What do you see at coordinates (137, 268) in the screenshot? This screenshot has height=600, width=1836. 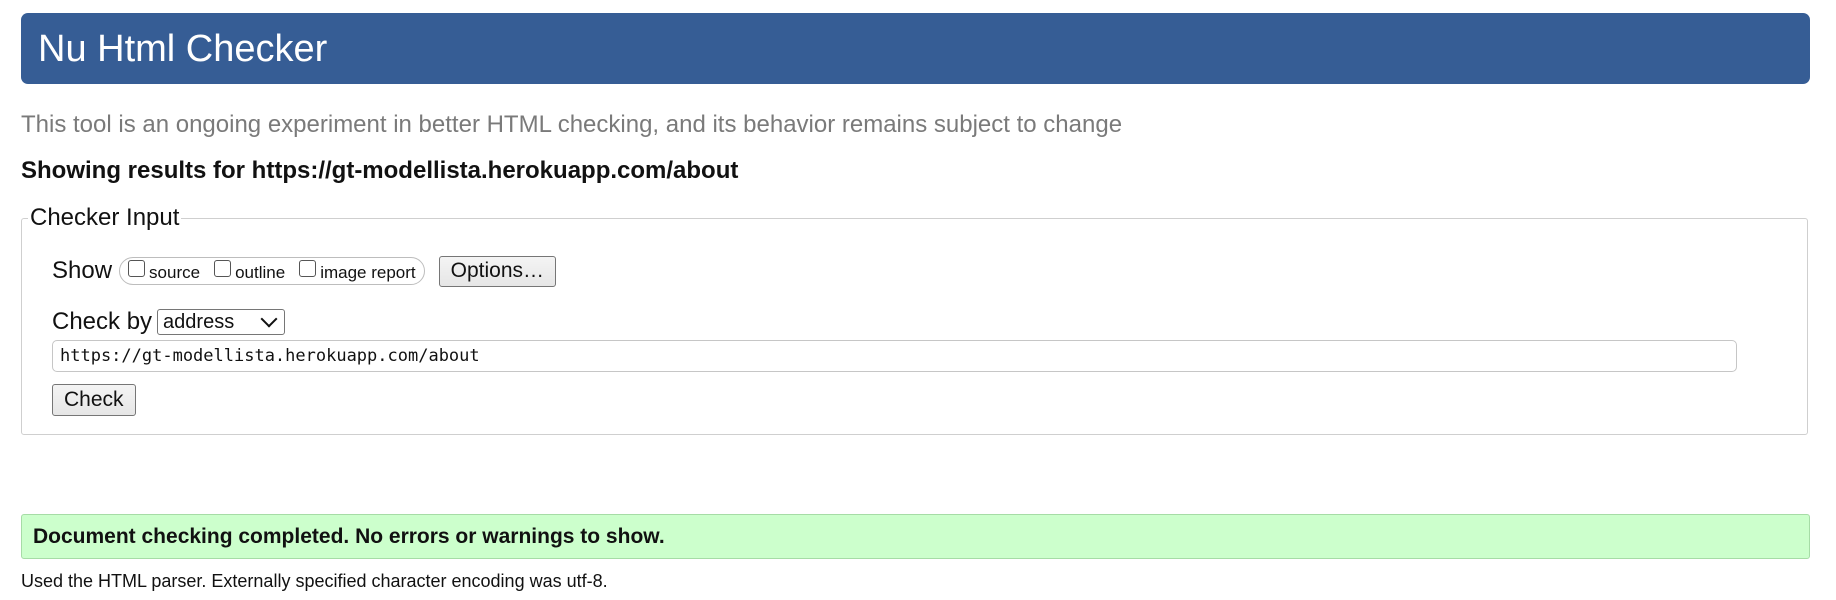 I see `source-checkbox` at bounding box center [137, 268].